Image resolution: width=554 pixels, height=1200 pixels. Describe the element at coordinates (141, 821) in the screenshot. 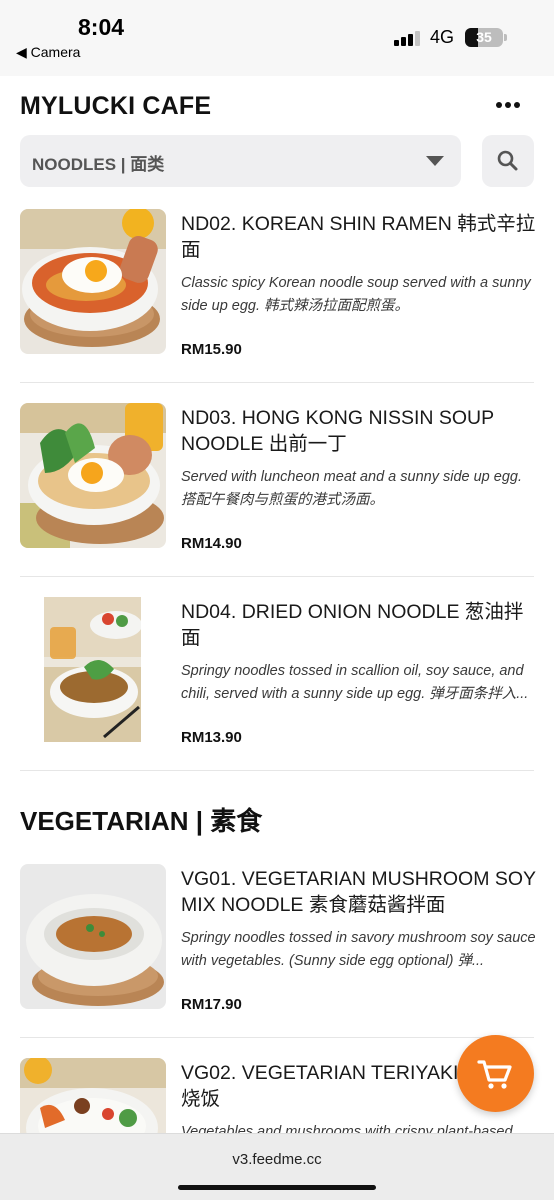

I see `section-title-vegetarian: VEGETARIAN | 素食` at that location.